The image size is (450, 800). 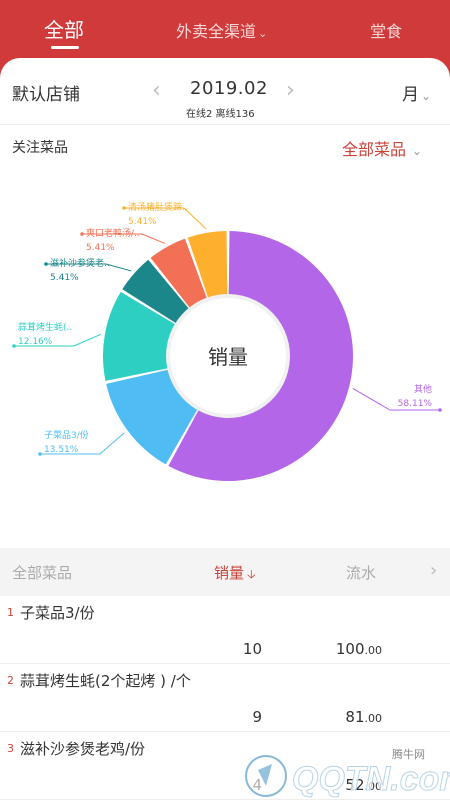 What do you see at coordinates (80, 263) in the screenshot?
I see `slice-label: 滋补沙参煲老..` at bounding box center [80, 263].